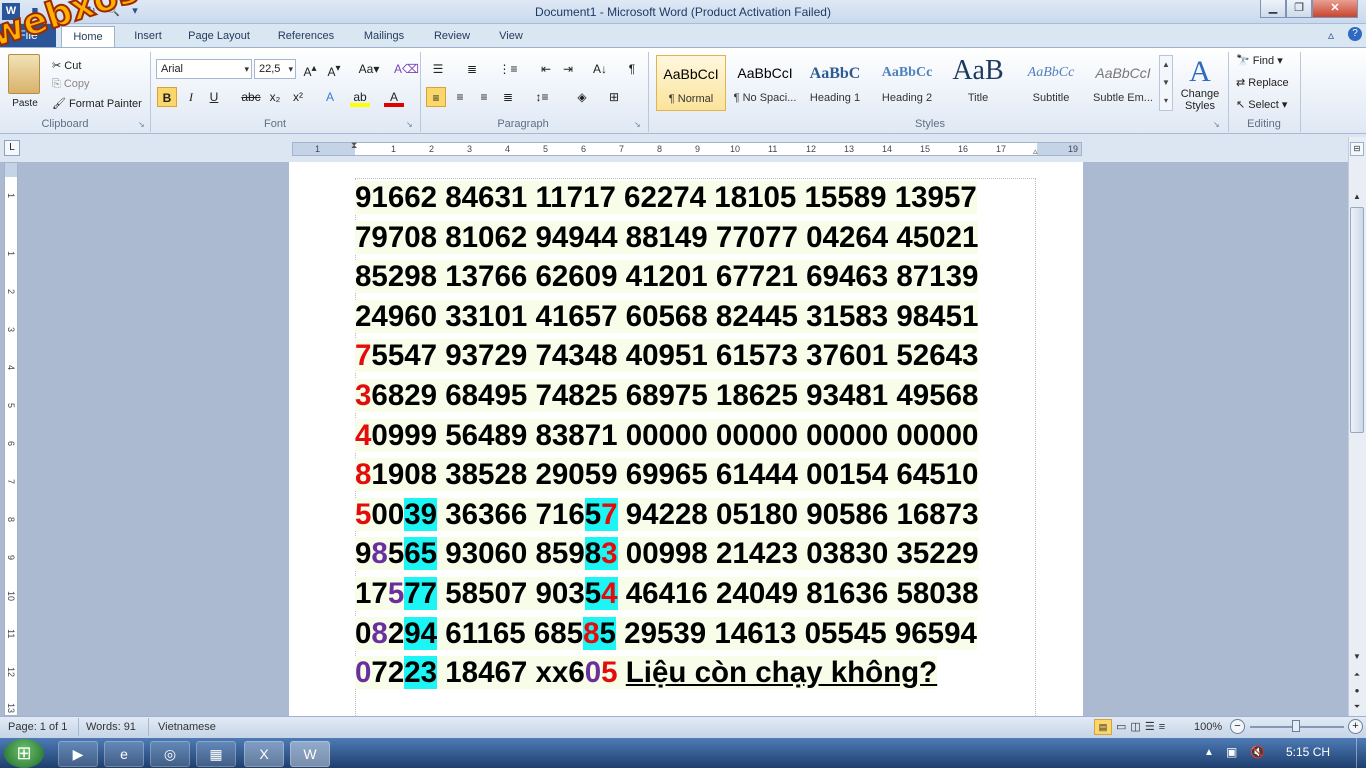 The height and width of the screenshot is (768, 1366). Describe the element at coordinates (37, 727) in the screenshot. I see `page-count: Page: 1 of 1` at that location.